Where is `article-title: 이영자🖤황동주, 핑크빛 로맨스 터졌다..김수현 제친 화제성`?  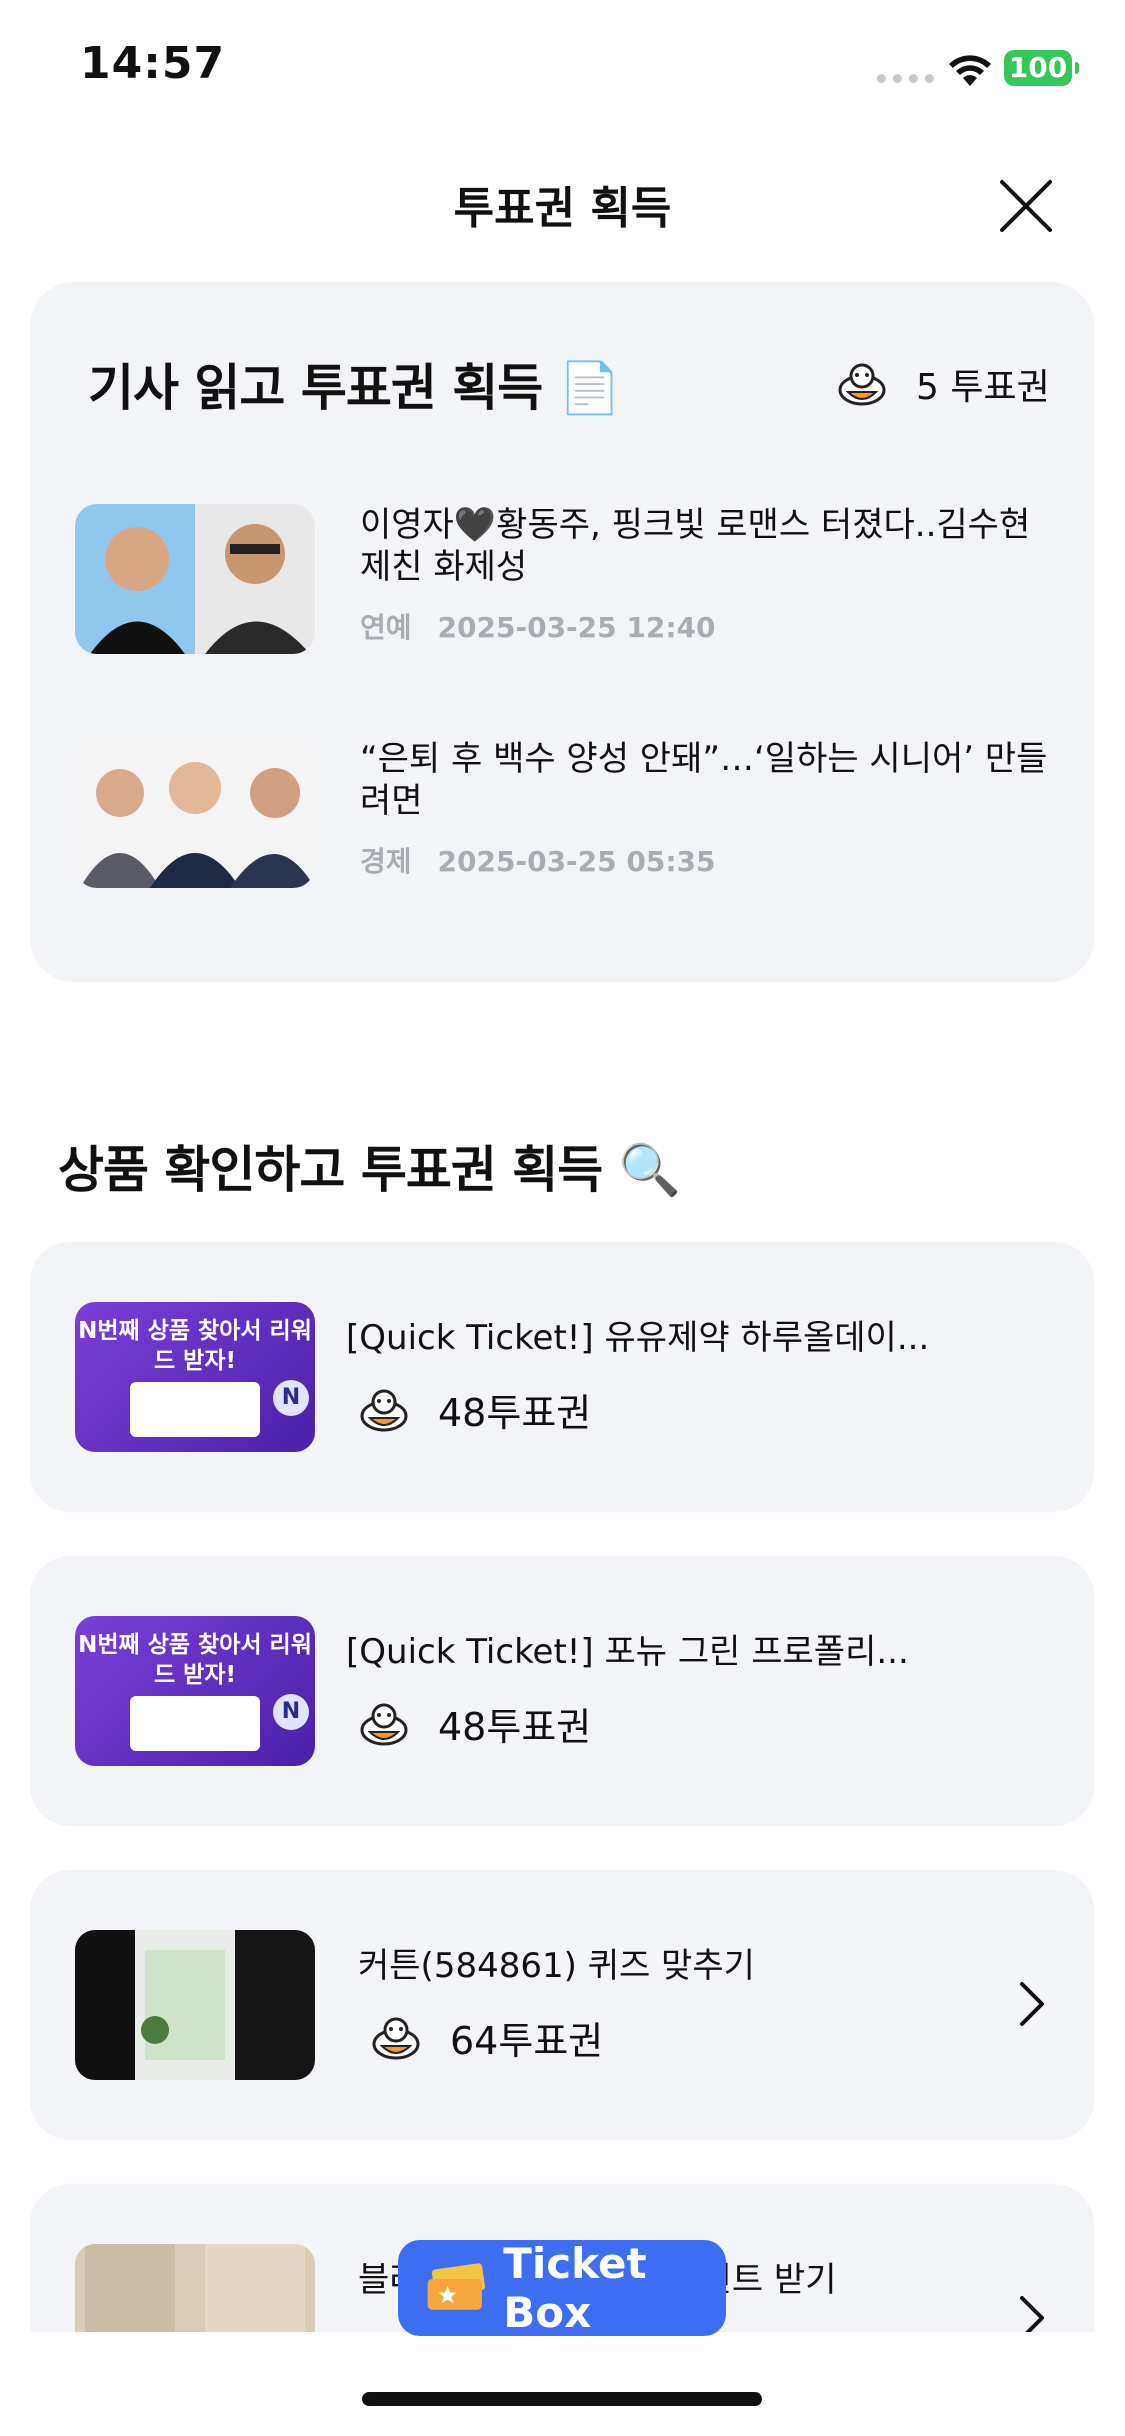 article-title: 이영자🖤황동주, 핑크빛 로맨스 터졌다..김수현 제친 화제성 is located at coordinates (695, 546).